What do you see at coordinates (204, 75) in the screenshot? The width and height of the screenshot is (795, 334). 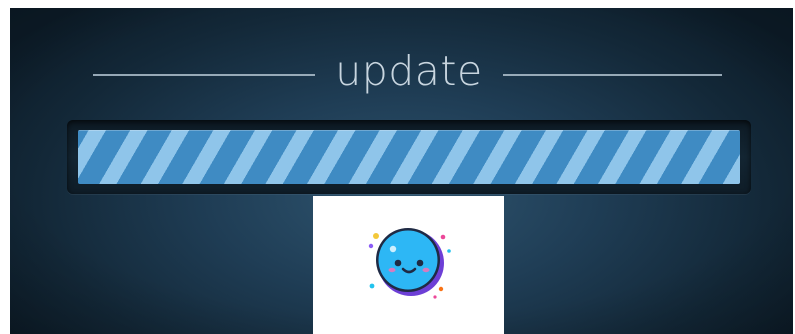 I see `title-rule-left` at bounding box center [204, 75].